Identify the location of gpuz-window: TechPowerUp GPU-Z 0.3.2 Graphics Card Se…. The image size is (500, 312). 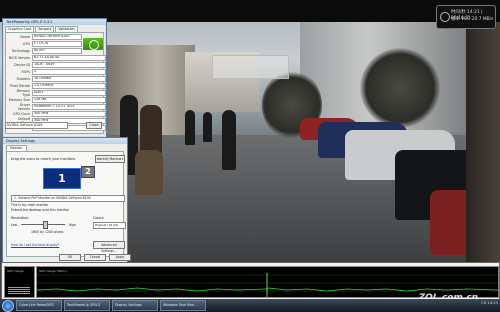
(54, 78).